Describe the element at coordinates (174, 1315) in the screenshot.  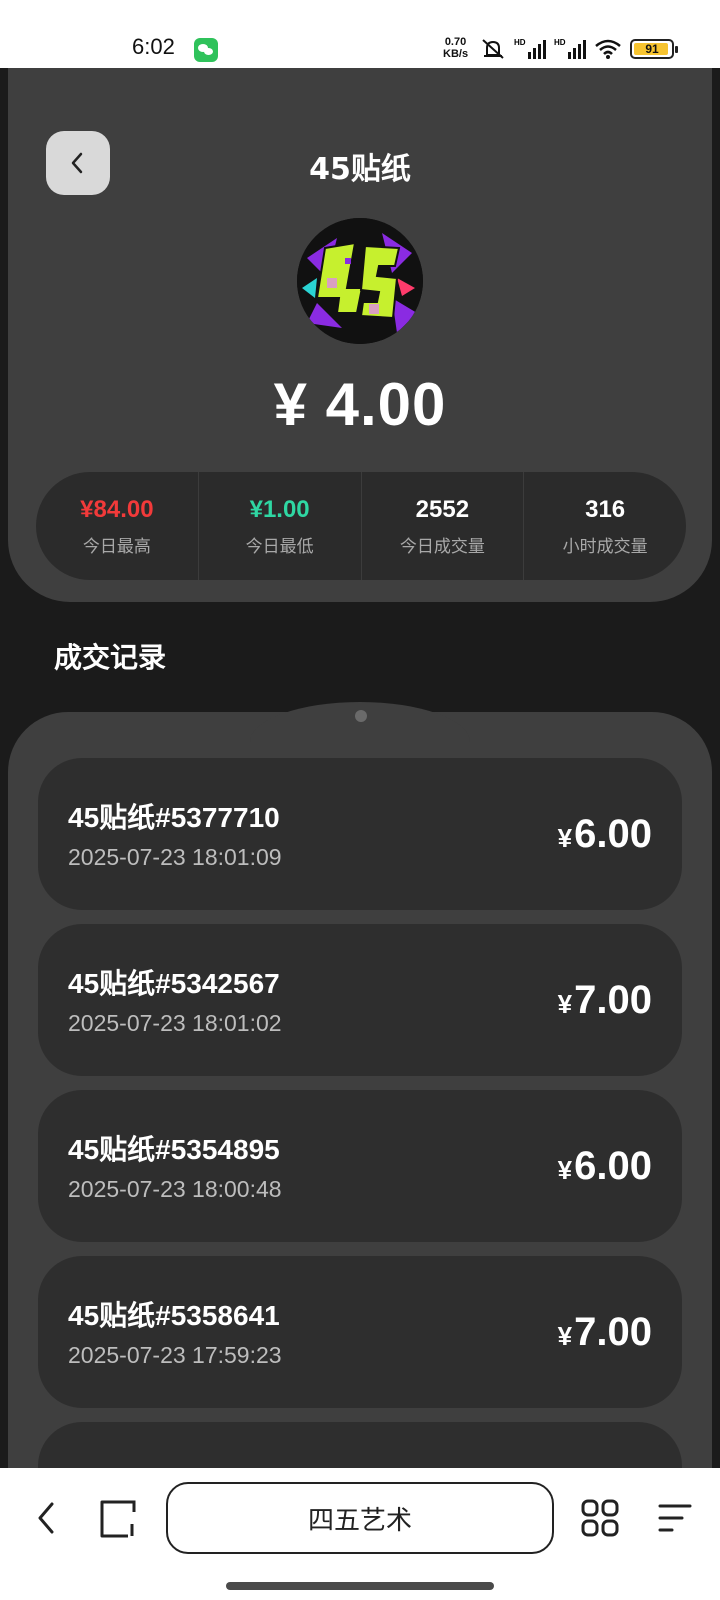
I see `record-name: 45贴纸#5358641` at that location.